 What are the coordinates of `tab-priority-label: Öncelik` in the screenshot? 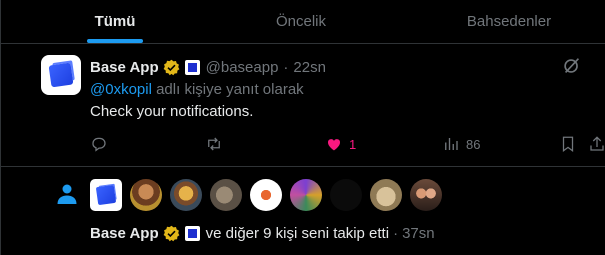 It's located at (301, 21).